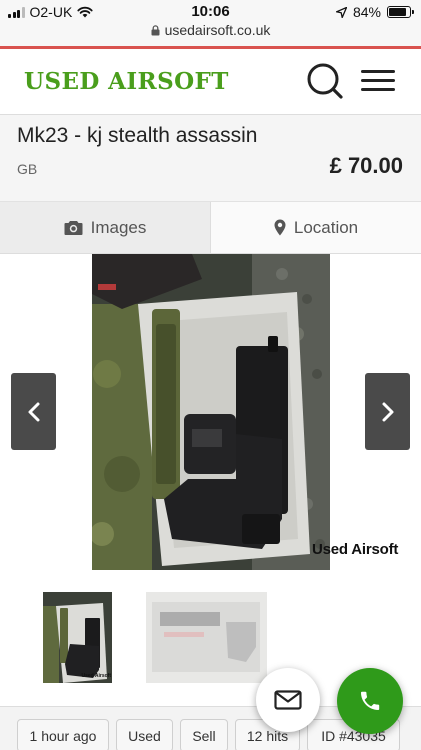  I want to click on ad-type-chip: Sell, so click(204, 734).